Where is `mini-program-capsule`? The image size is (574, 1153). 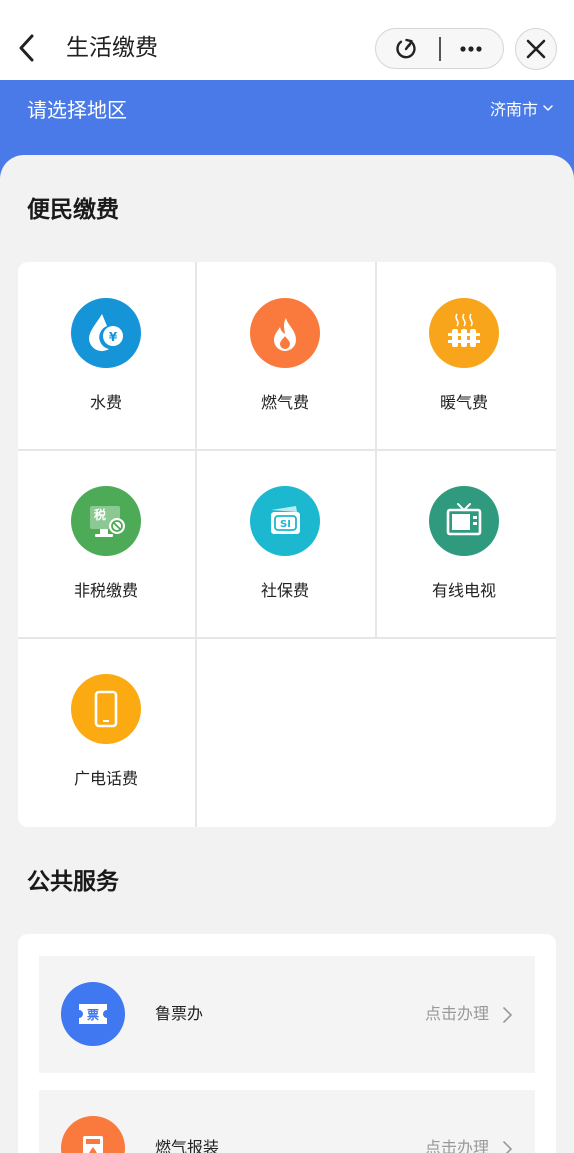
mini-program-capsule is located at coordinates (439, 48).